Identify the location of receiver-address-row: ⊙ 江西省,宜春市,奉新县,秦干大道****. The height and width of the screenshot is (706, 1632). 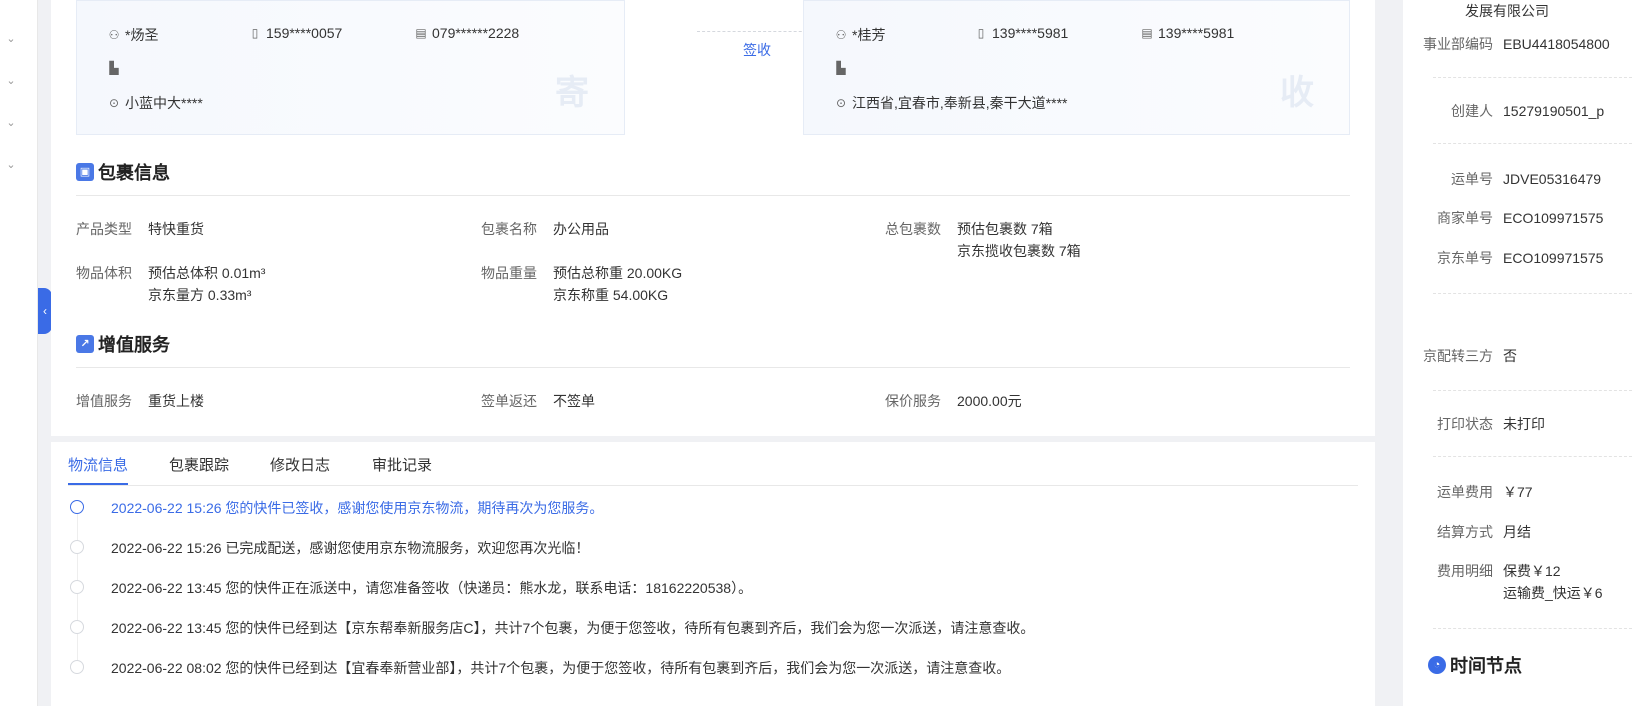
(951, 103).